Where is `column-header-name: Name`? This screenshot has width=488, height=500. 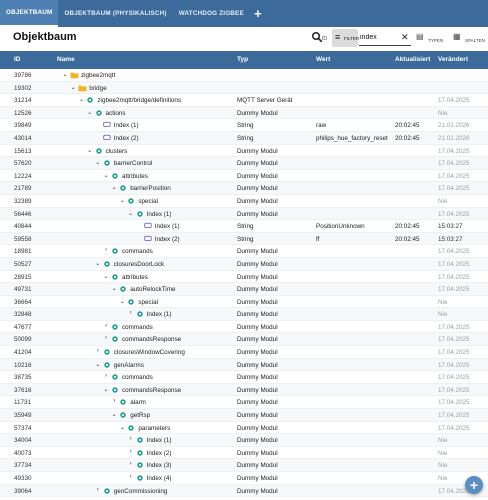 column-header-name: Name is located at coordinates (66, 59).